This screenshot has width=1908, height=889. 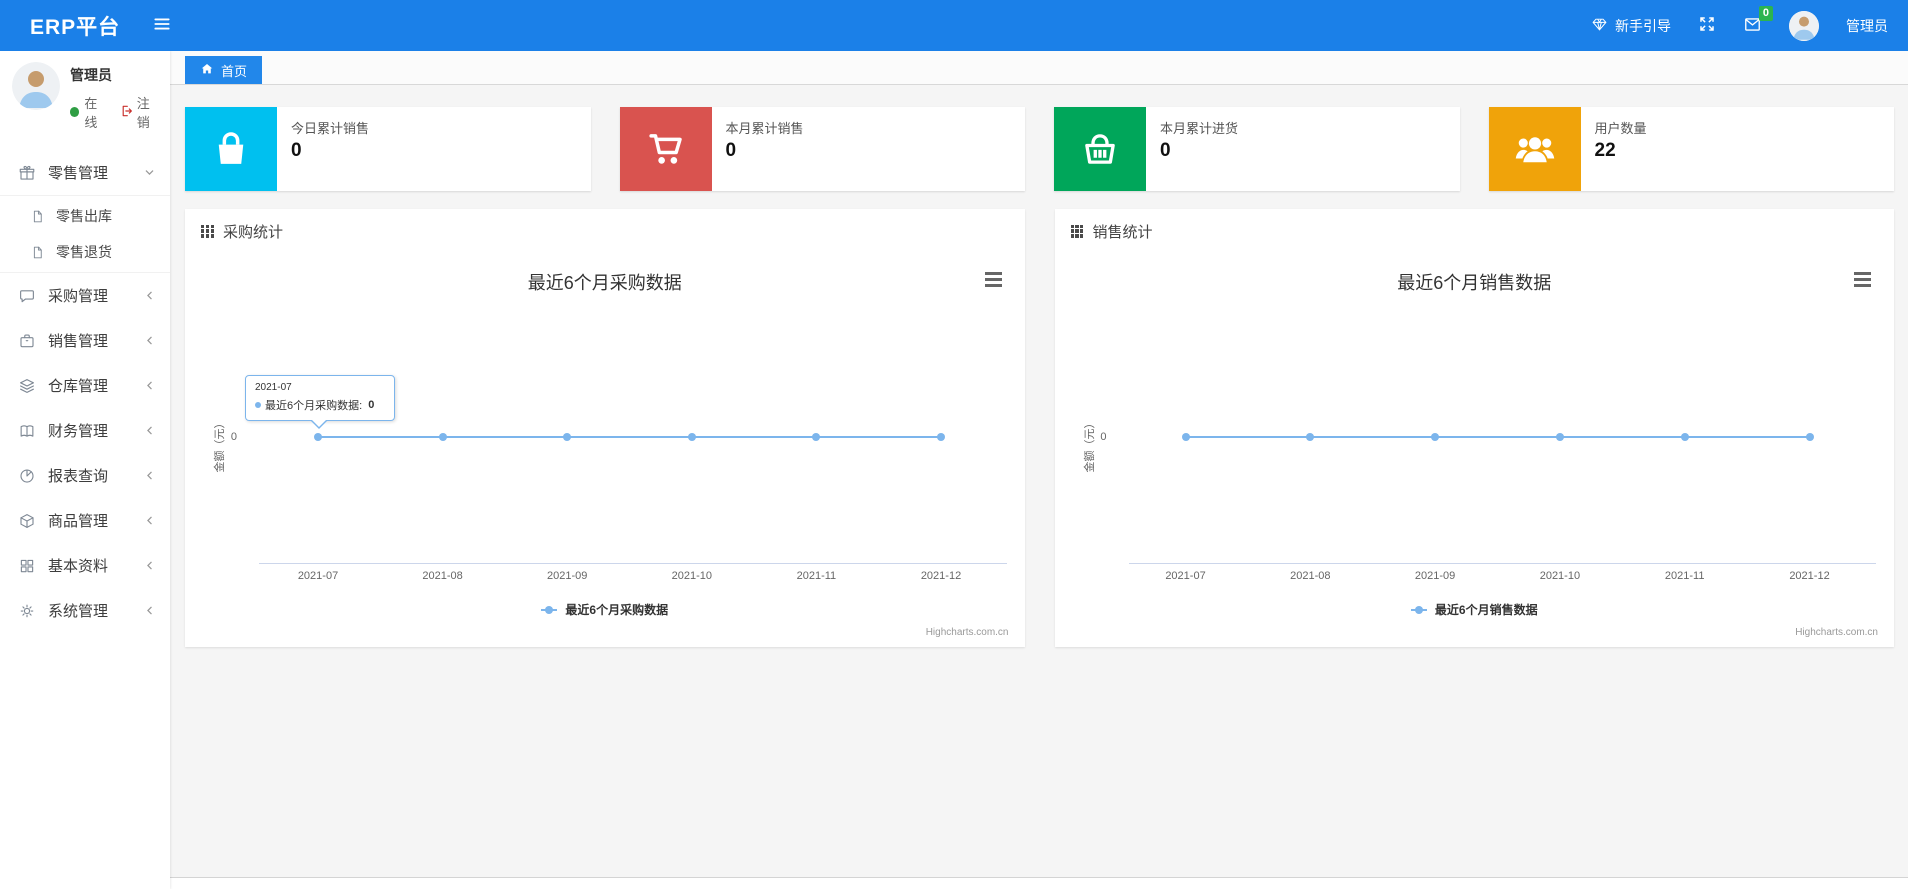 What do you see at coordinates (78, 386) in the screenshot?
I see `sidebar-item-label: 仓库管理` at bounding box center [78, 386].